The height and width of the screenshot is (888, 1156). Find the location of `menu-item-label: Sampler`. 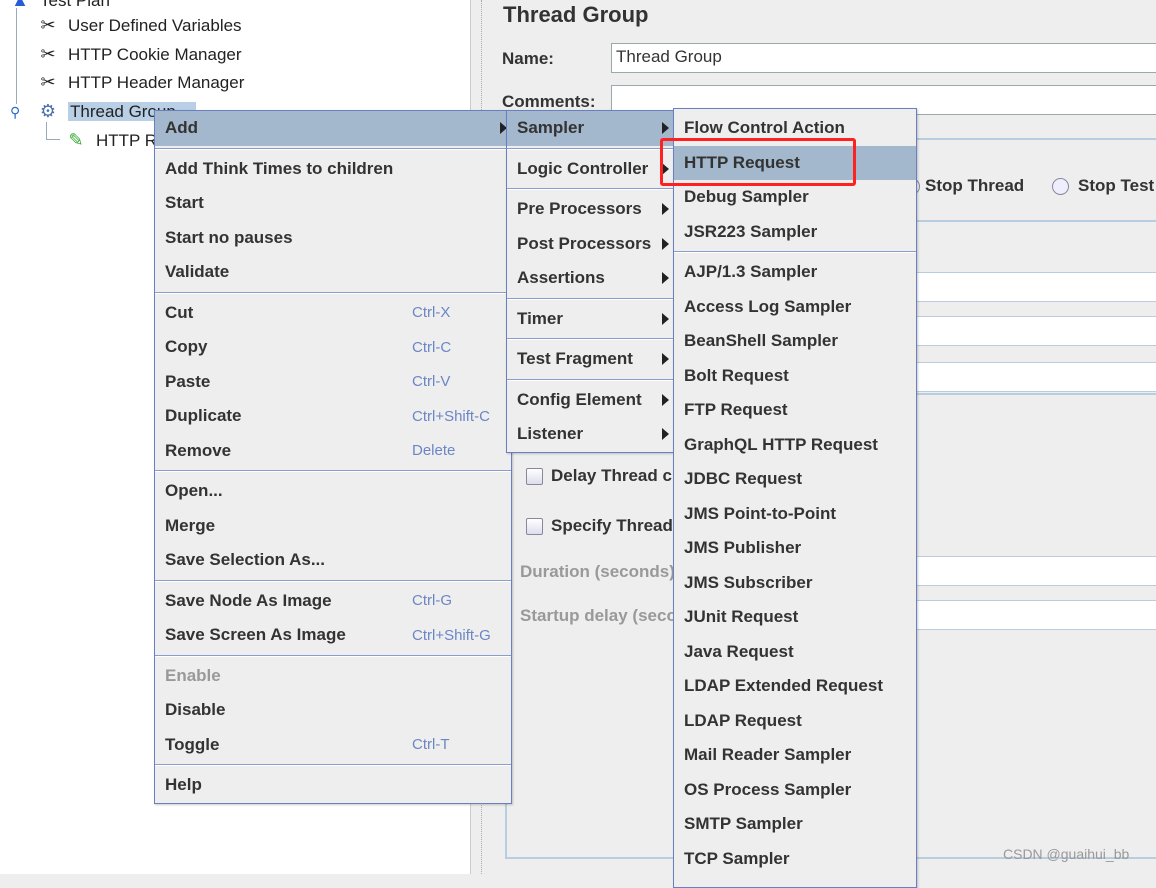

menu-item-label: Sampler is located at coordinates (551, 128).